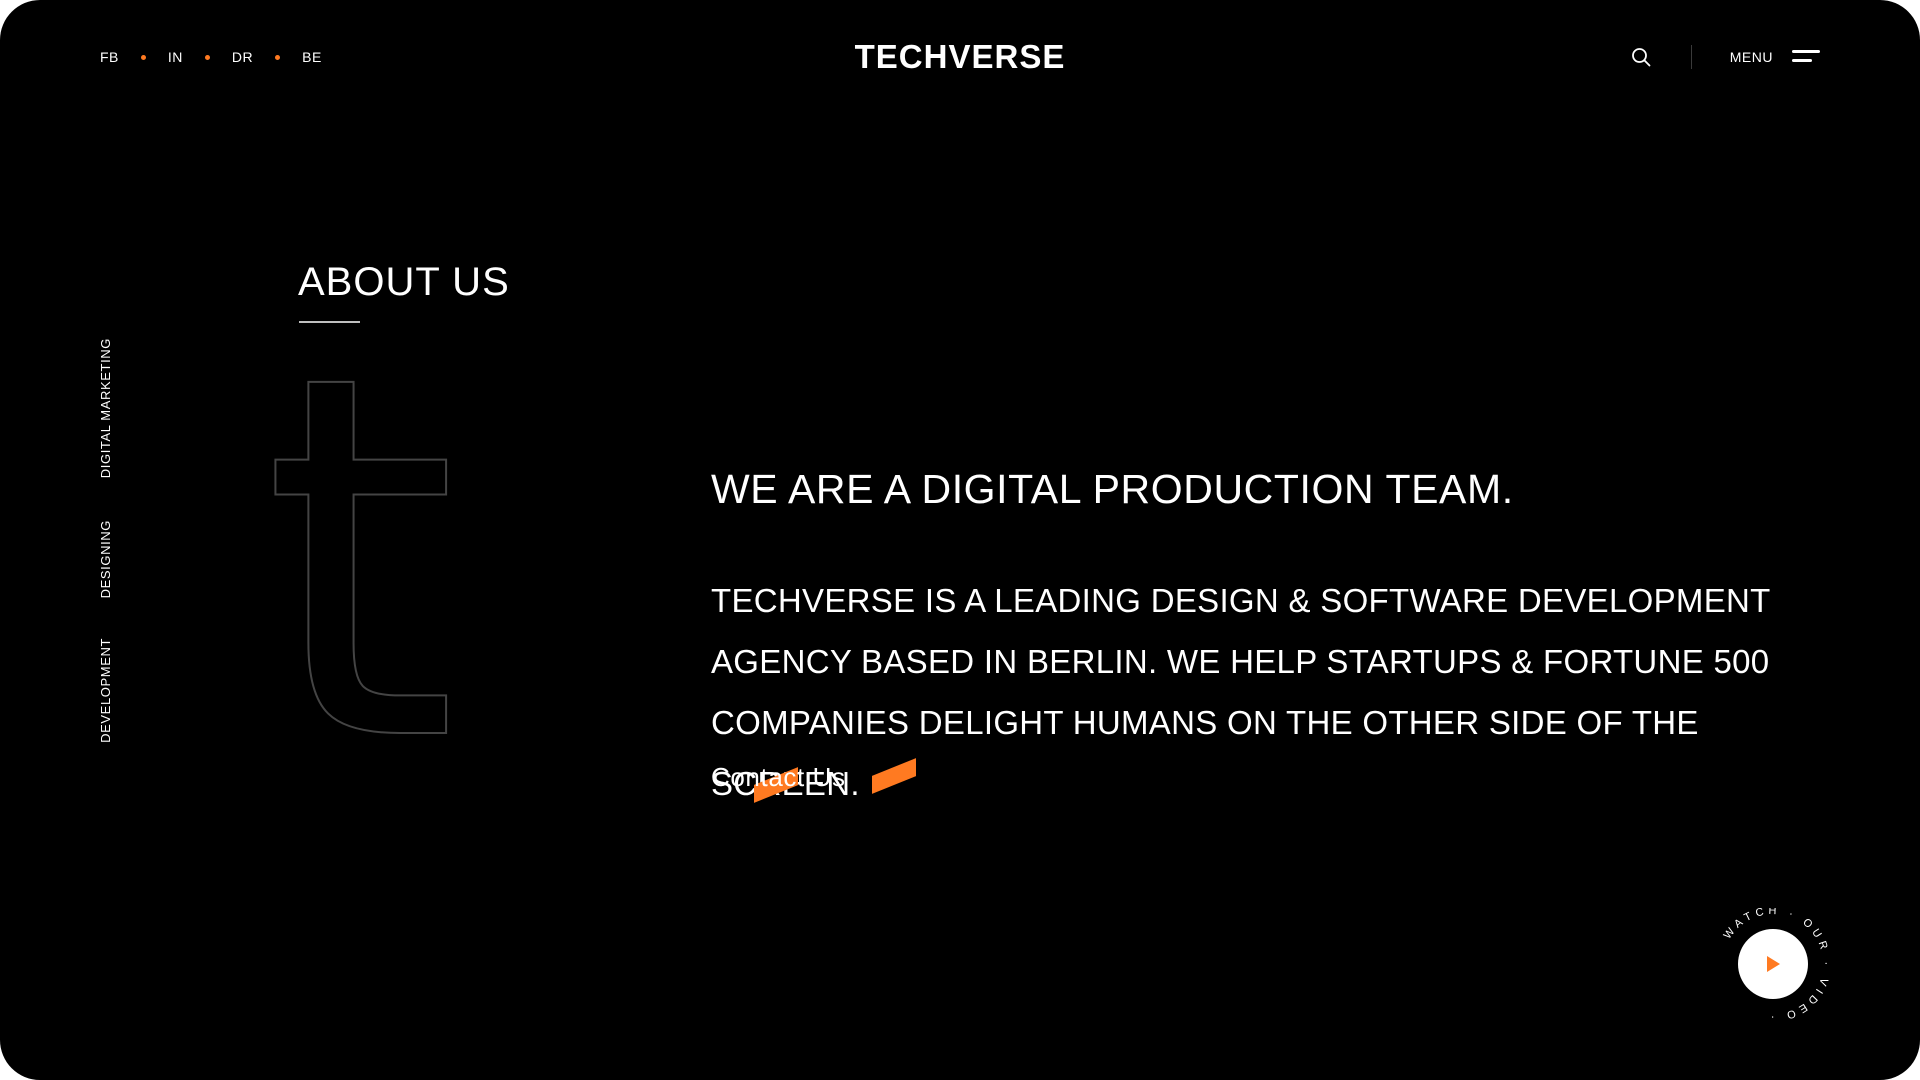  What do you see at coordinates (404, 282) in the screenshot?
I see `section-title: ABOUT US` at bounding box center [404, 282].